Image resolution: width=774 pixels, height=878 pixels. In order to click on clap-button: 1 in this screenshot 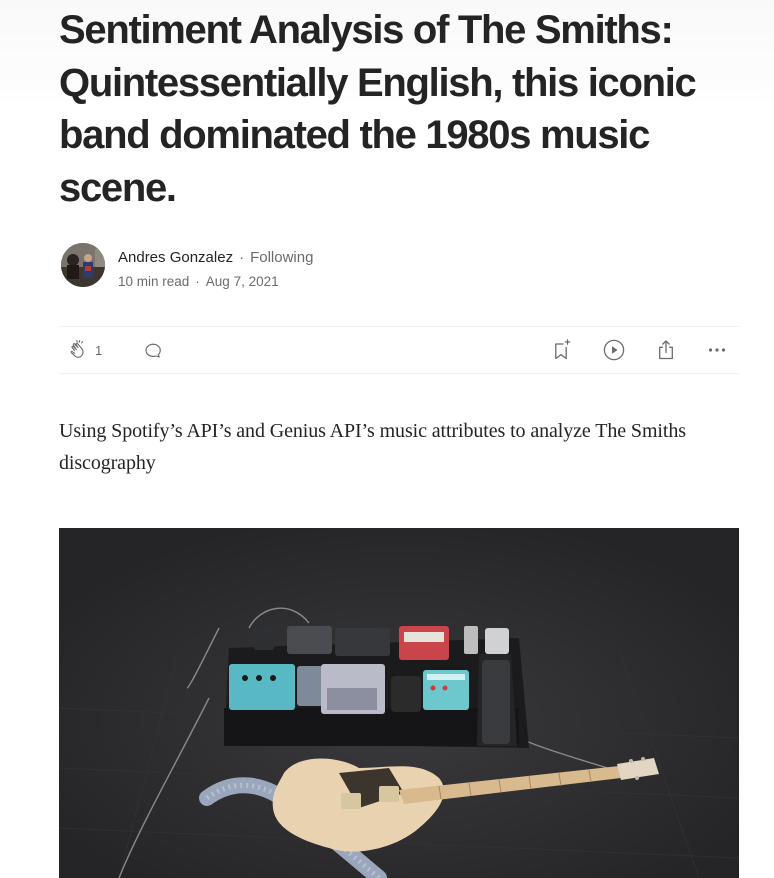, I will do `click(84, 350)`.